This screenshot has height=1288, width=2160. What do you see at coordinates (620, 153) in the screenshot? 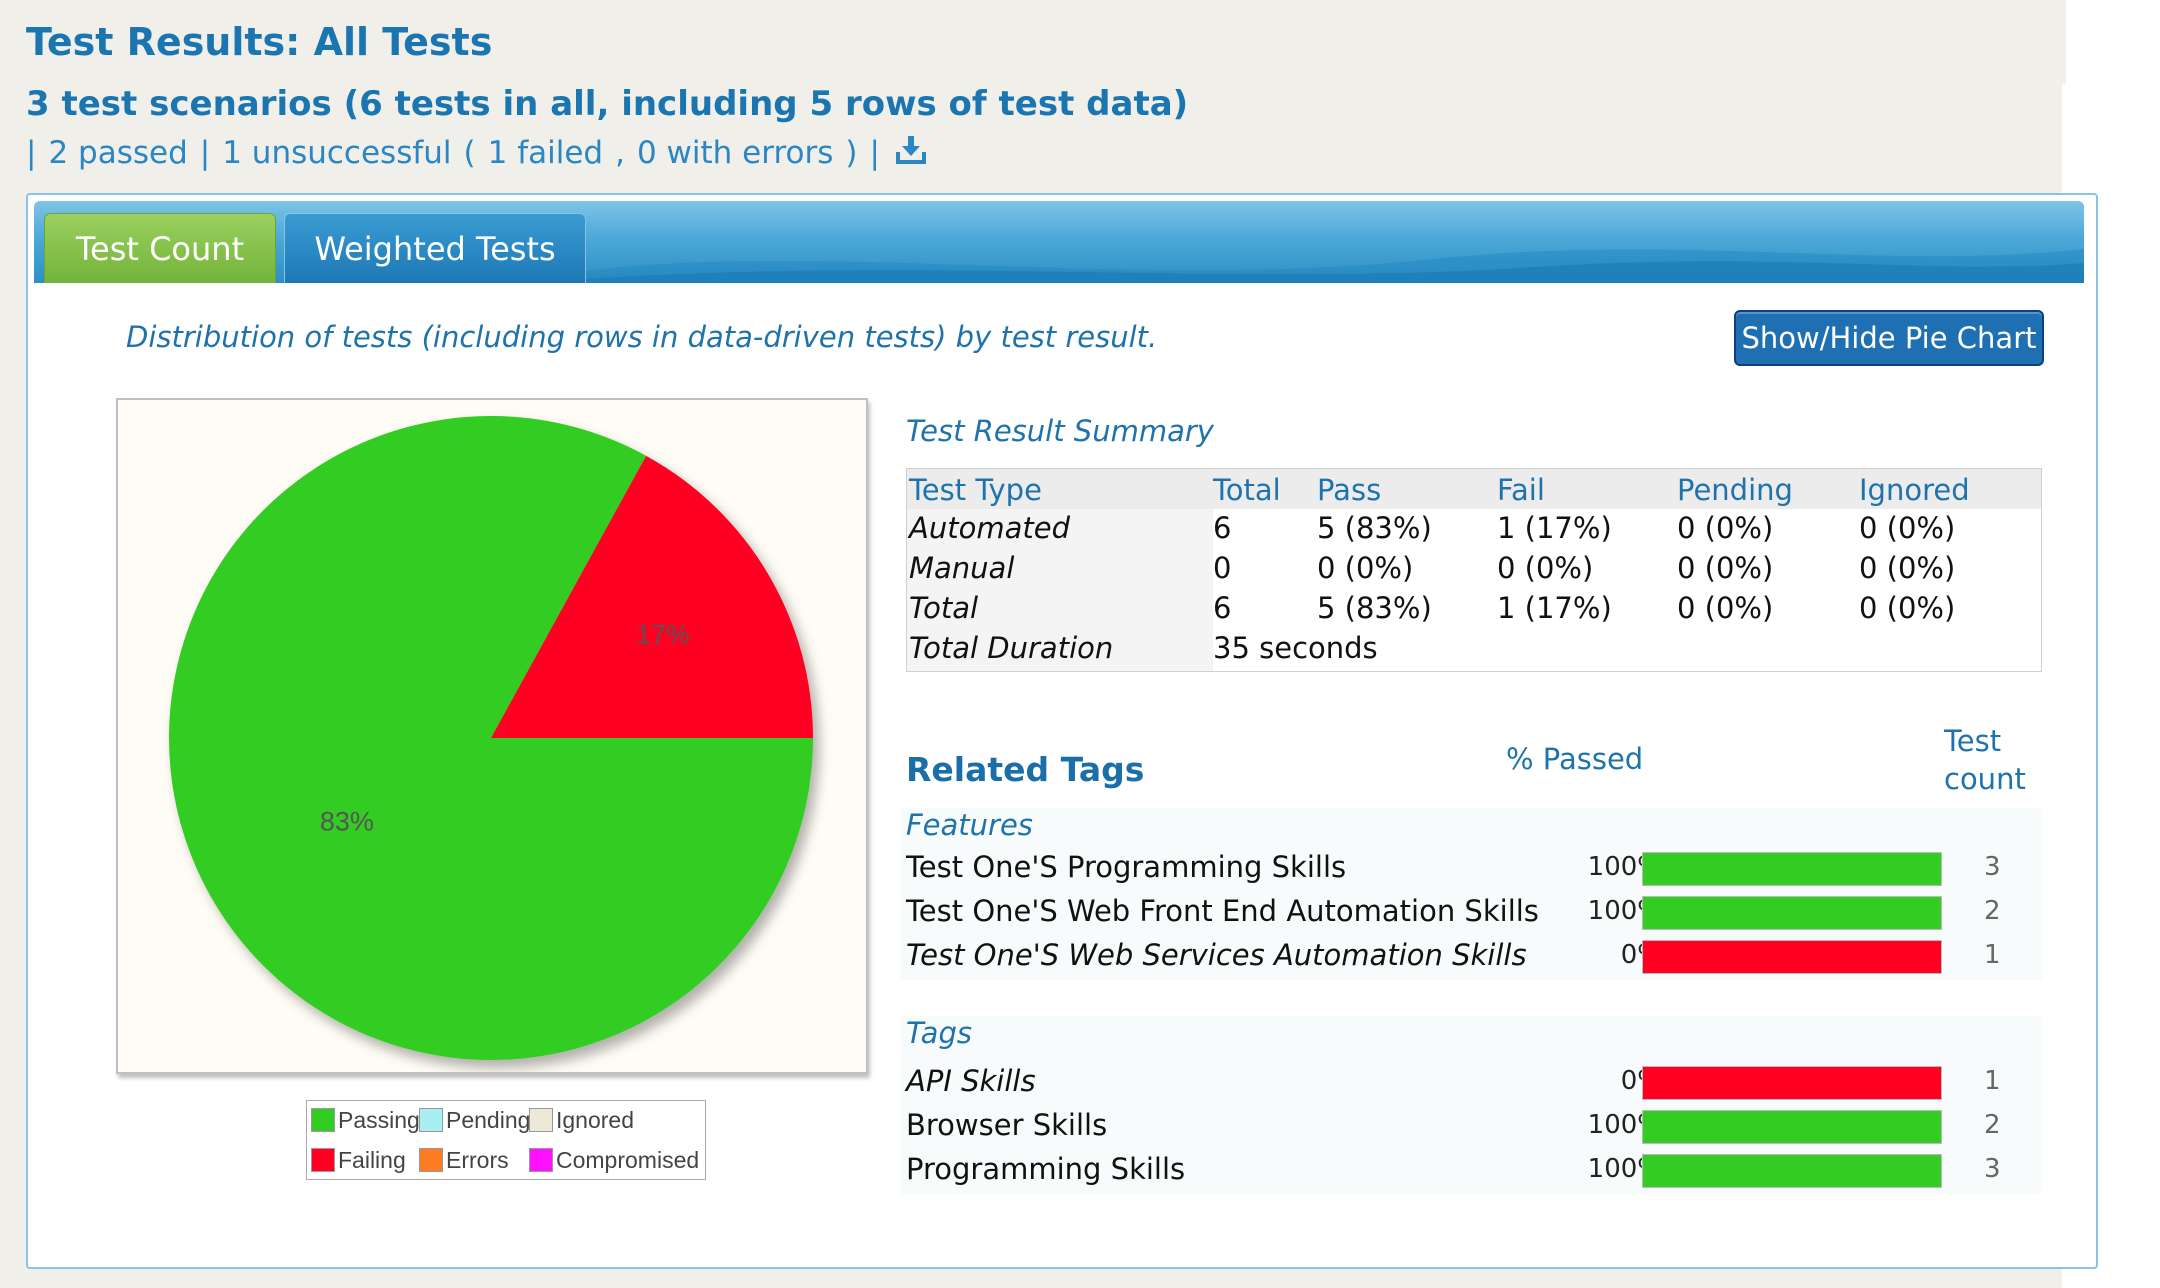
I see `comma: ,` at bounding box center [620, 153].